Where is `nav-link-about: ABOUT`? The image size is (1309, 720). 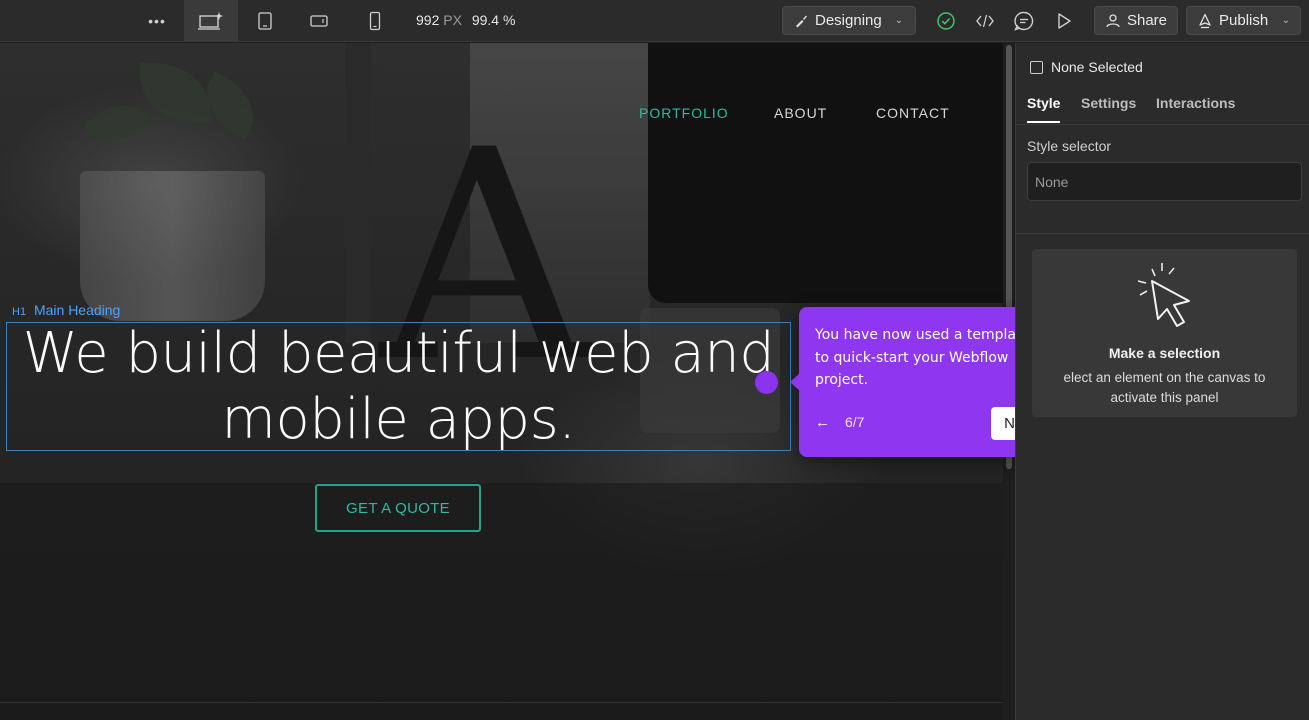 nav-link-about: ABOUT is located at coordinates (800, 113).